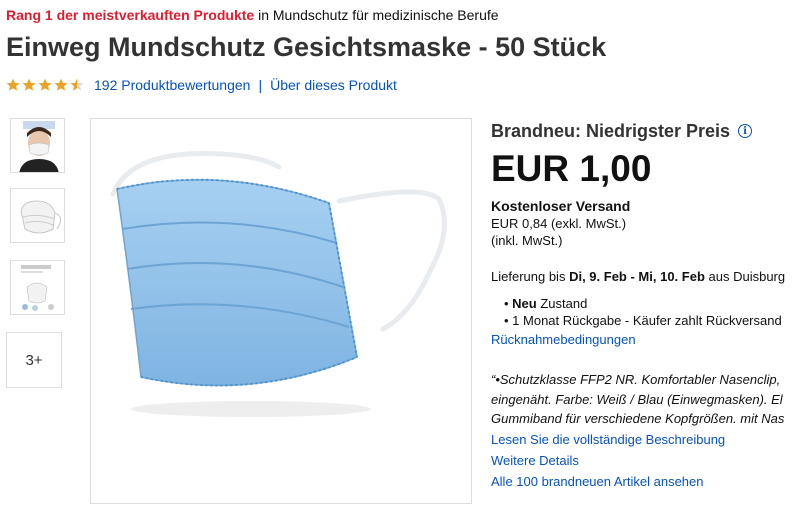  Describe the element at coordinates (41, 217) in the screenshot. I see `ffp2-mask-thumbnail-icon` at that location.